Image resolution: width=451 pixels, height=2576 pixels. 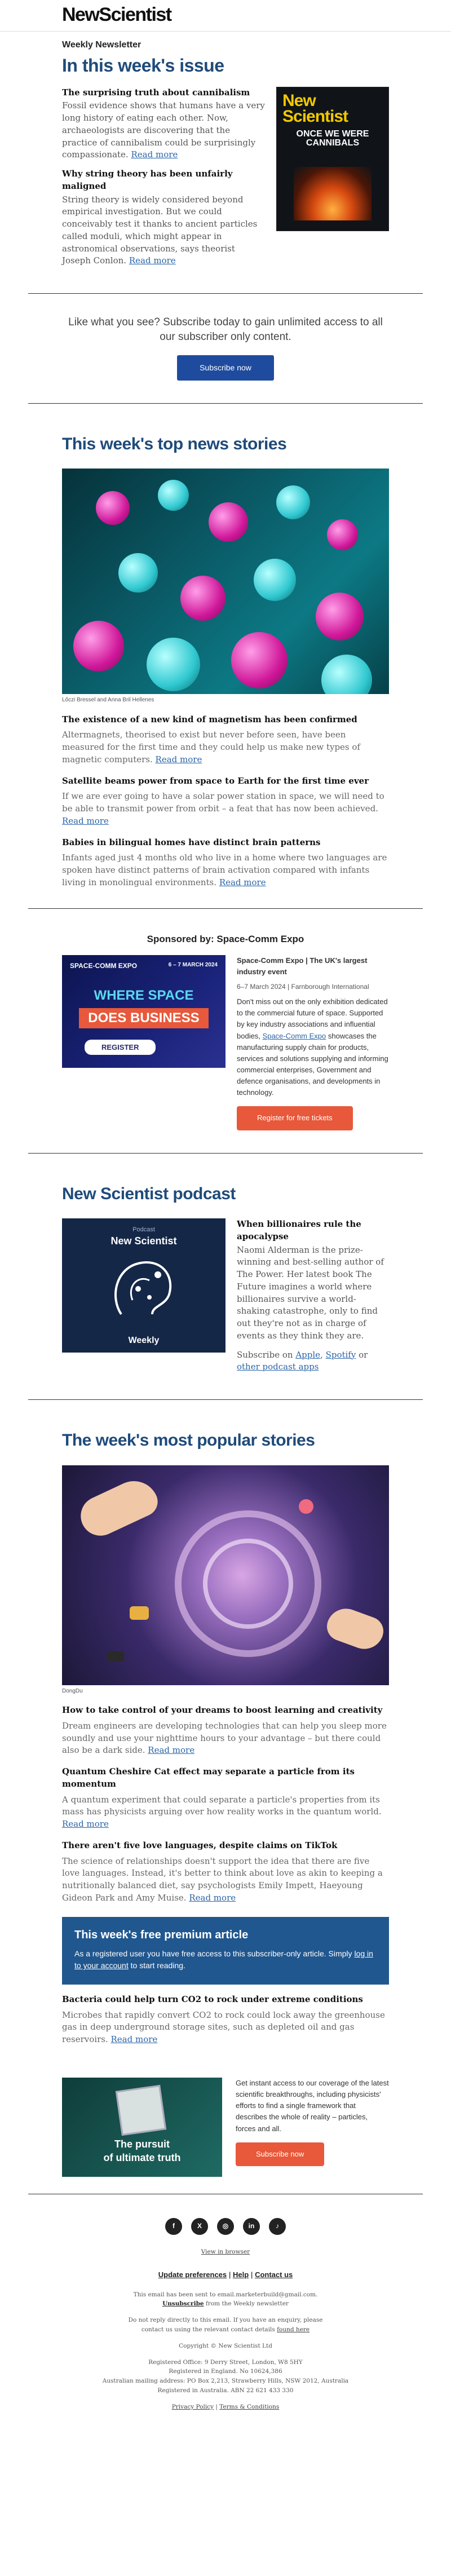 I want to click on expo-link: Space-Comm Expo, so click(x=294, y=1036).